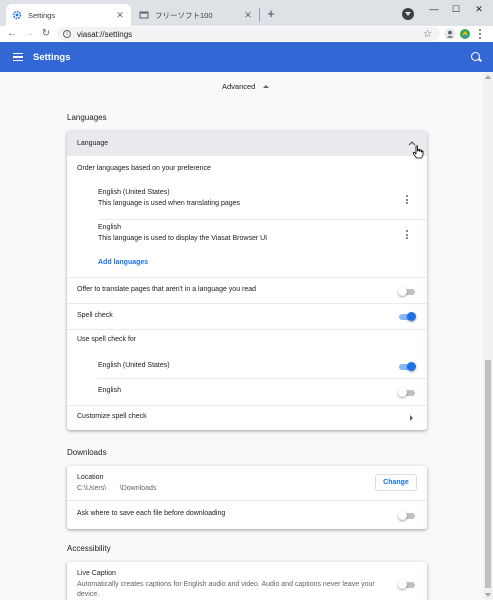 Image resolution: width=493 pixels, height=600 pixels. Describe the element at coordinates (247, 316) in the screenshot. I see `spell-check-row: Spell check` at that location.